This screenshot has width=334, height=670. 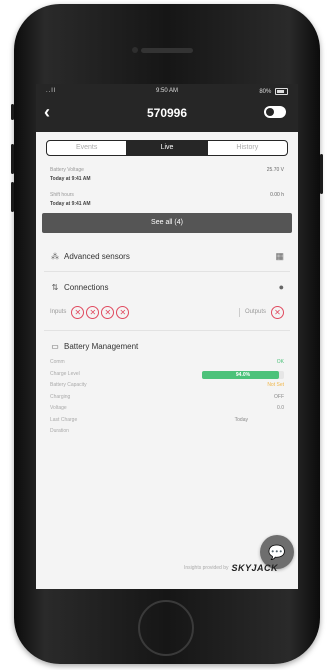 What do you see at coordinates (166, 628) in the screenshot?
I see `home-button` at bounding box center [166, 628].